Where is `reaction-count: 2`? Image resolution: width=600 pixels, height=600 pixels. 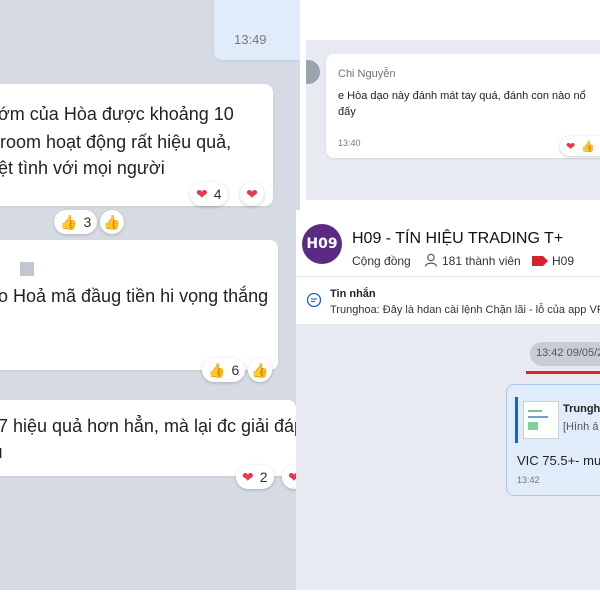
reaction-count: 2 is located at coordinates (263, 477).